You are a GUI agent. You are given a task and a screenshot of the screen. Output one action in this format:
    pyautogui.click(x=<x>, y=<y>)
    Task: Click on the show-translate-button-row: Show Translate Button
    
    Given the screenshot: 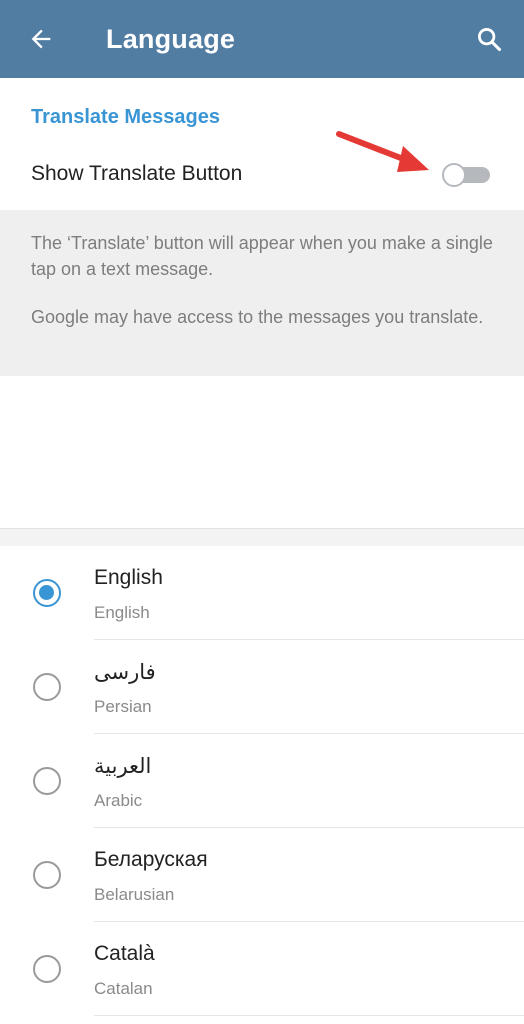 What is the action you would take?
    pyautogui.click(x=262, y=175)
    